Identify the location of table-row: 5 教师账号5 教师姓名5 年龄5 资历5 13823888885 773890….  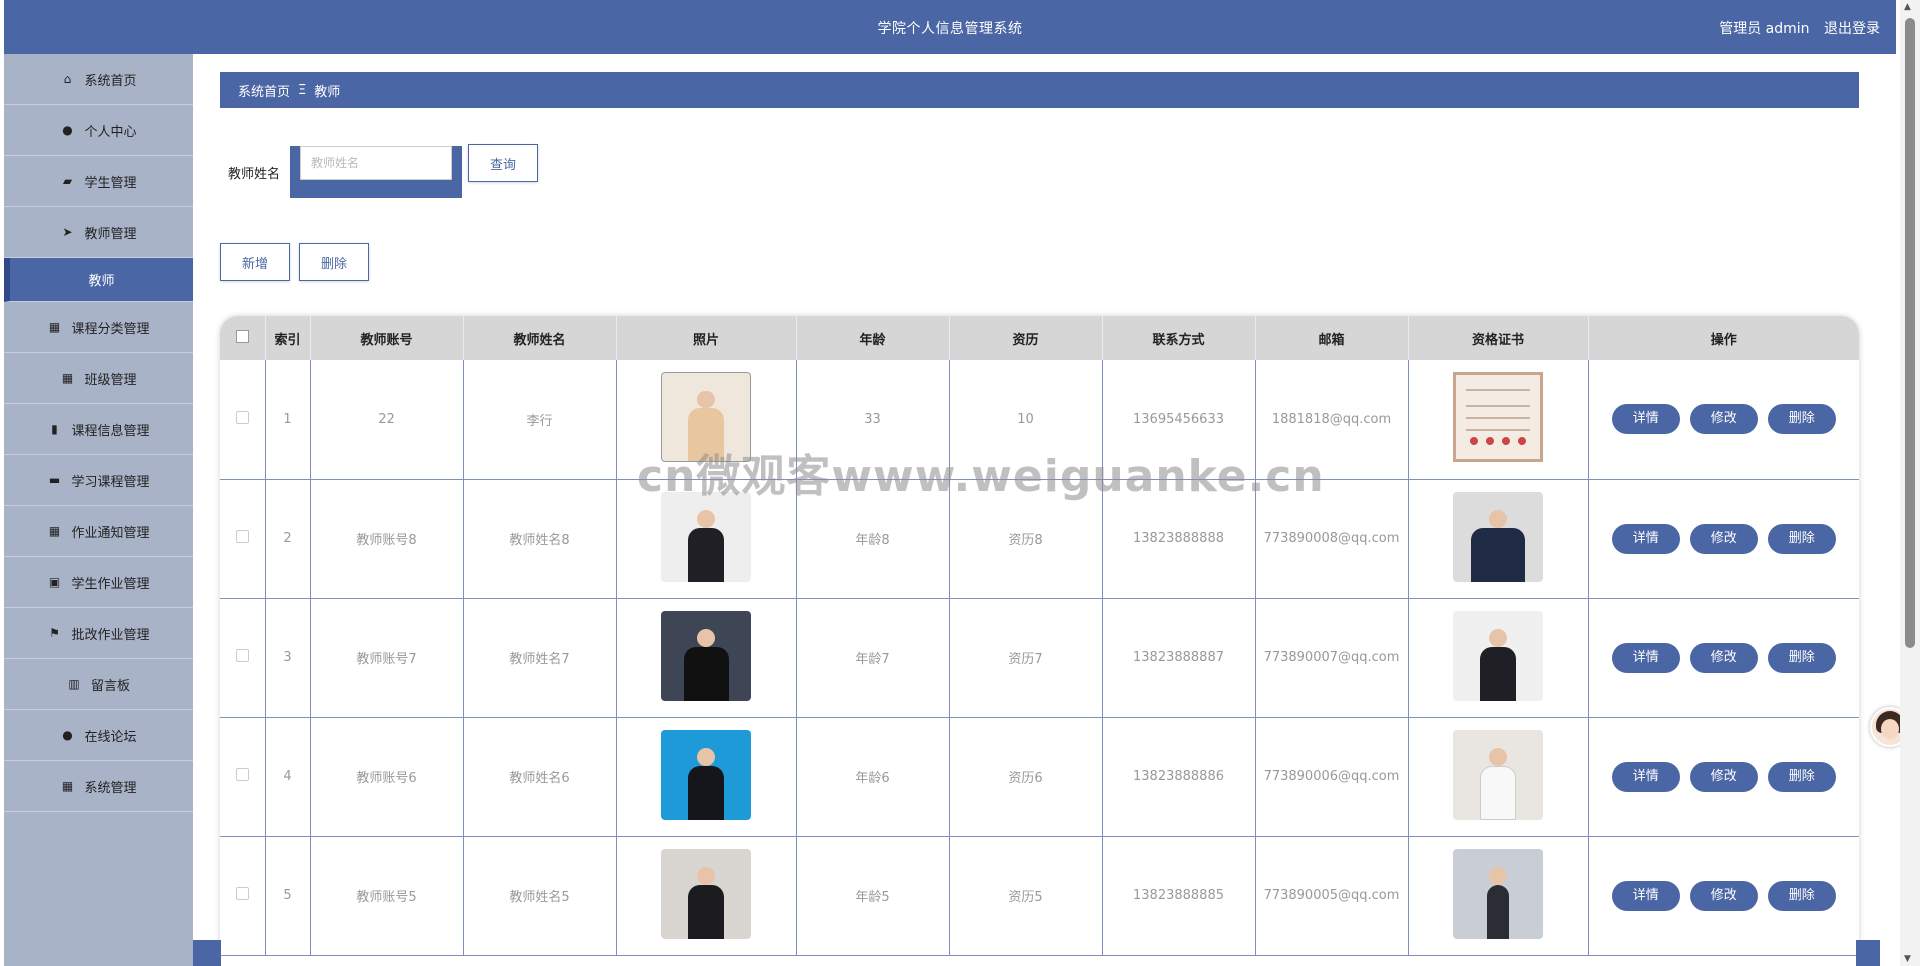
(1039, 895).